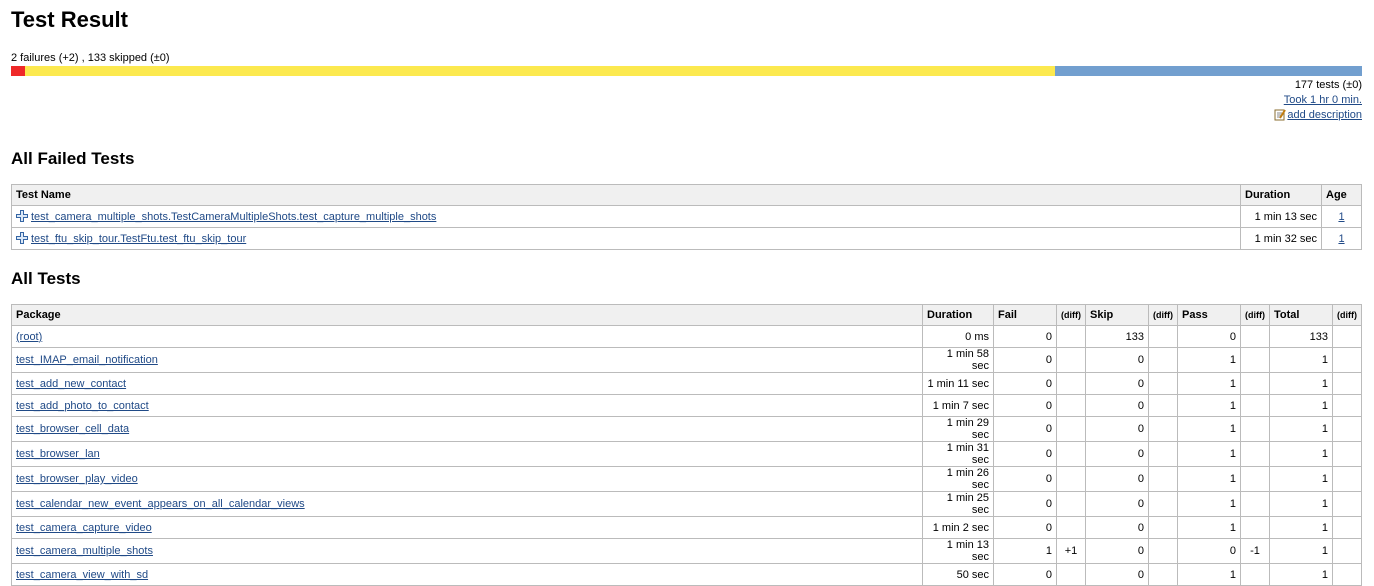 The height and width of the screenshot is (586, 1374). Describe the element at coordinates (958, 429) in the screenshot. I see `package-duration: 1 min 29 sec` at that location.